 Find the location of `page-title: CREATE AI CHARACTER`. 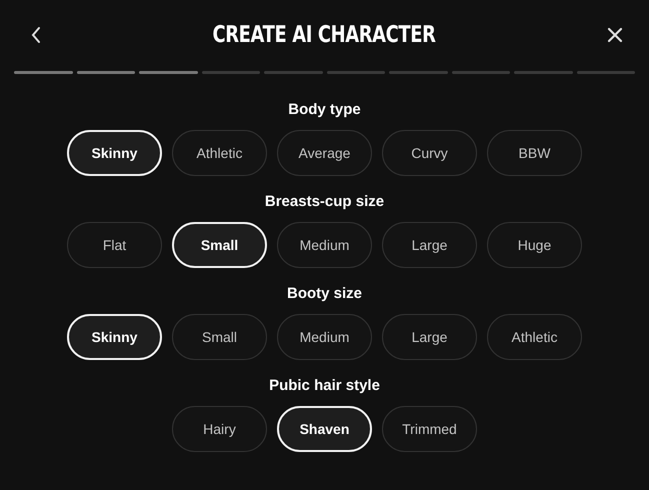

page-title: CREATE AI CHARACTER is located at coordinates (324, 35).